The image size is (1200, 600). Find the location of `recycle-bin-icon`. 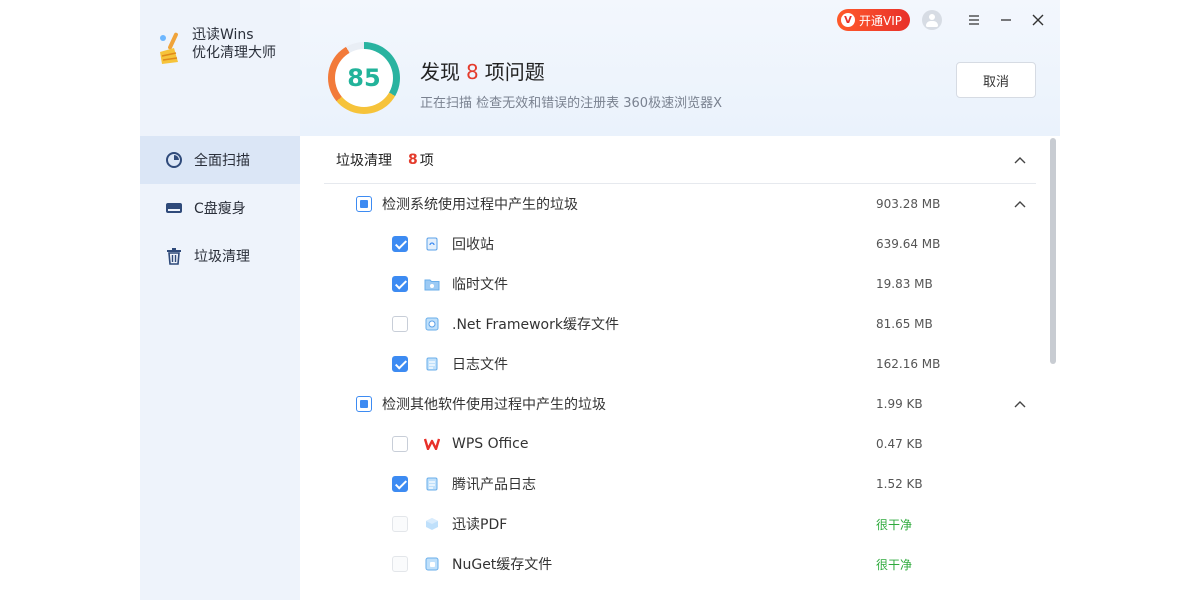

recycle-bin-icon is located at coordinates (432, 244).